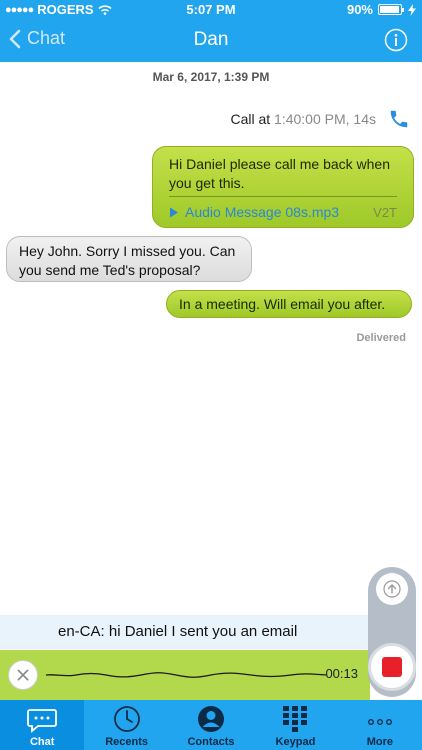 This screenshot has height=750, width=422. I want to click on date-stamp: Mar 6, 2017, 1:39 PM, so click(211, 77).